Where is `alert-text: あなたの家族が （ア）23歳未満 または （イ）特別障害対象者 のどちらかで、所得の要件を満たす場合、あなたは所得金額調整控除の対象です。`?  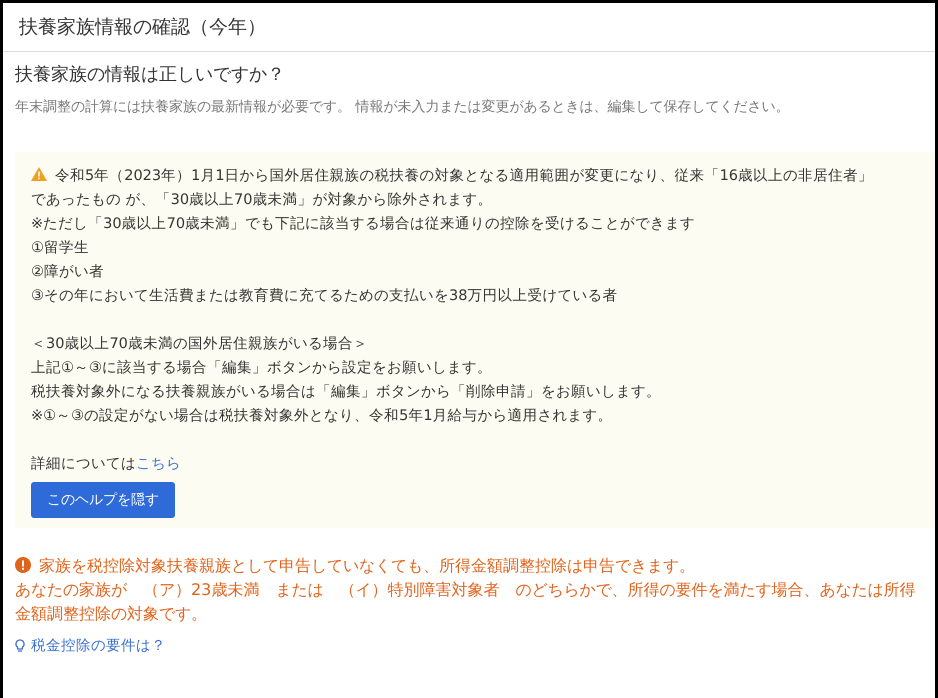 alert-text: あなたの家族が （ア）23歳未満 または （イ）特別障害対象者 のどちらかで、所得の要件を満たす場合、あなたは所得金額調整控除の対象です。 is located at coordinates (465, 602).